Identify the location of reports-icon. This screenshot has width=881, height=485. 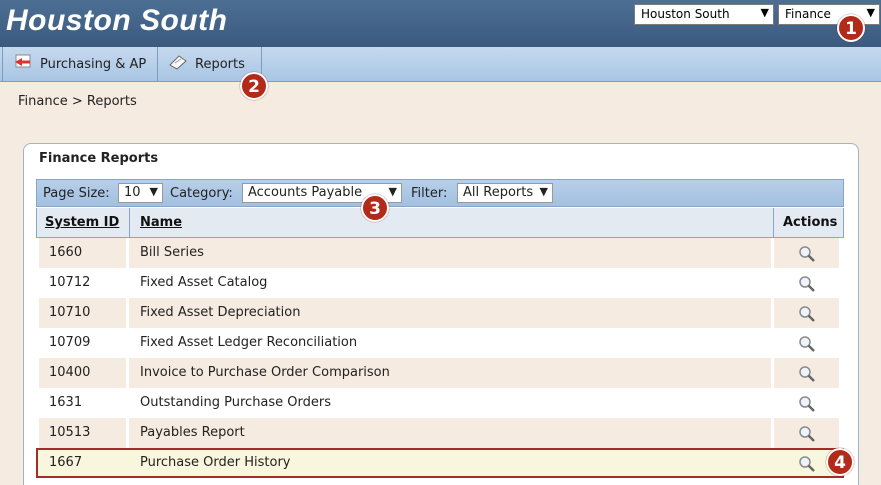
(178, 64).